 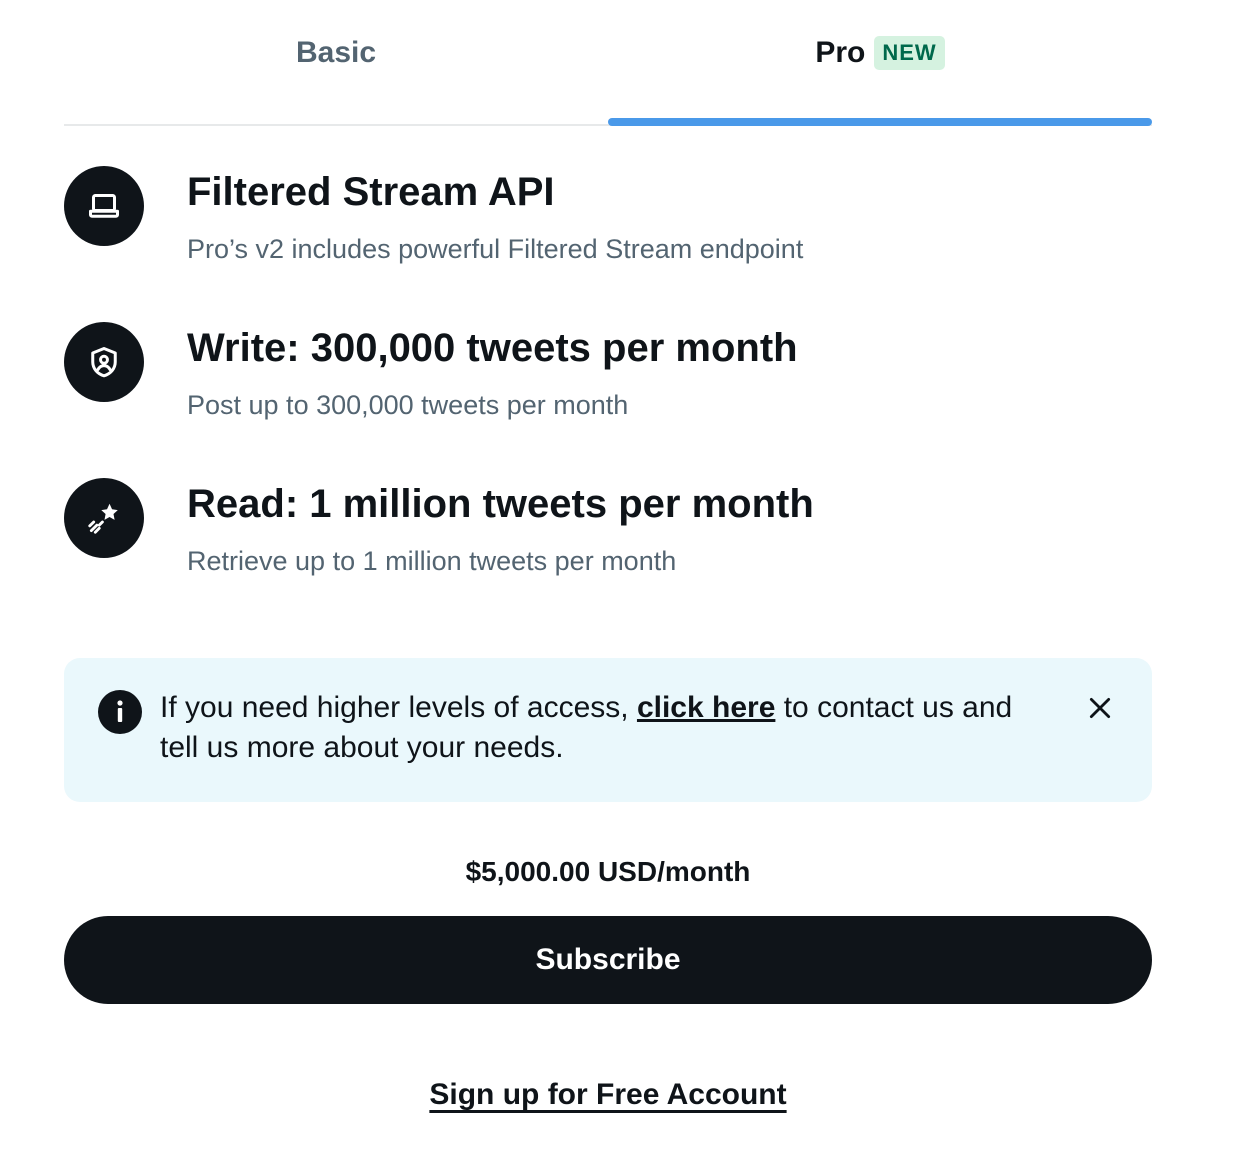 I want to click on signup-container: Sign up for Free Account, so click(x=608, y=1095).